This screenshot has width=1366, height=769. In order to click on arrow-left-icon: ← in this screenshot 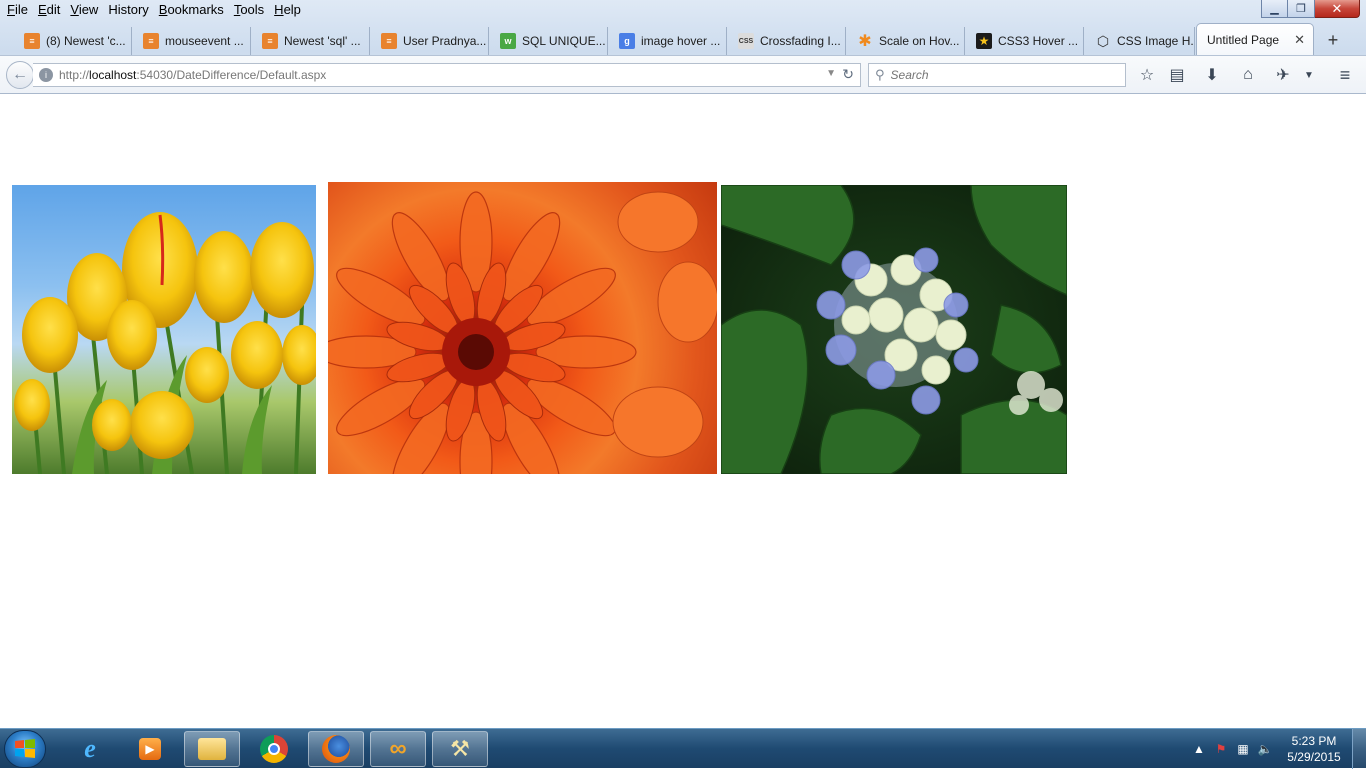, I will do `click(20, 74)`.